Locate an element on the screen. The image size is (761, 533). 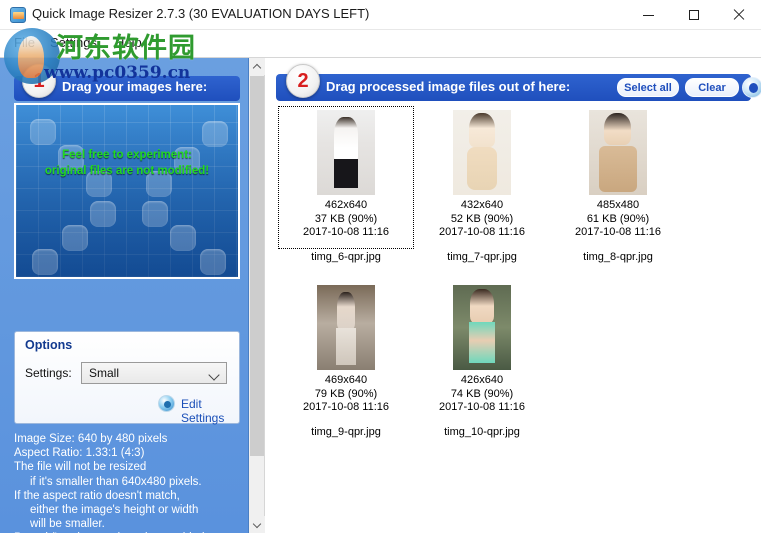
info-line: either the image's height or width is located at coordinates (114, 510).